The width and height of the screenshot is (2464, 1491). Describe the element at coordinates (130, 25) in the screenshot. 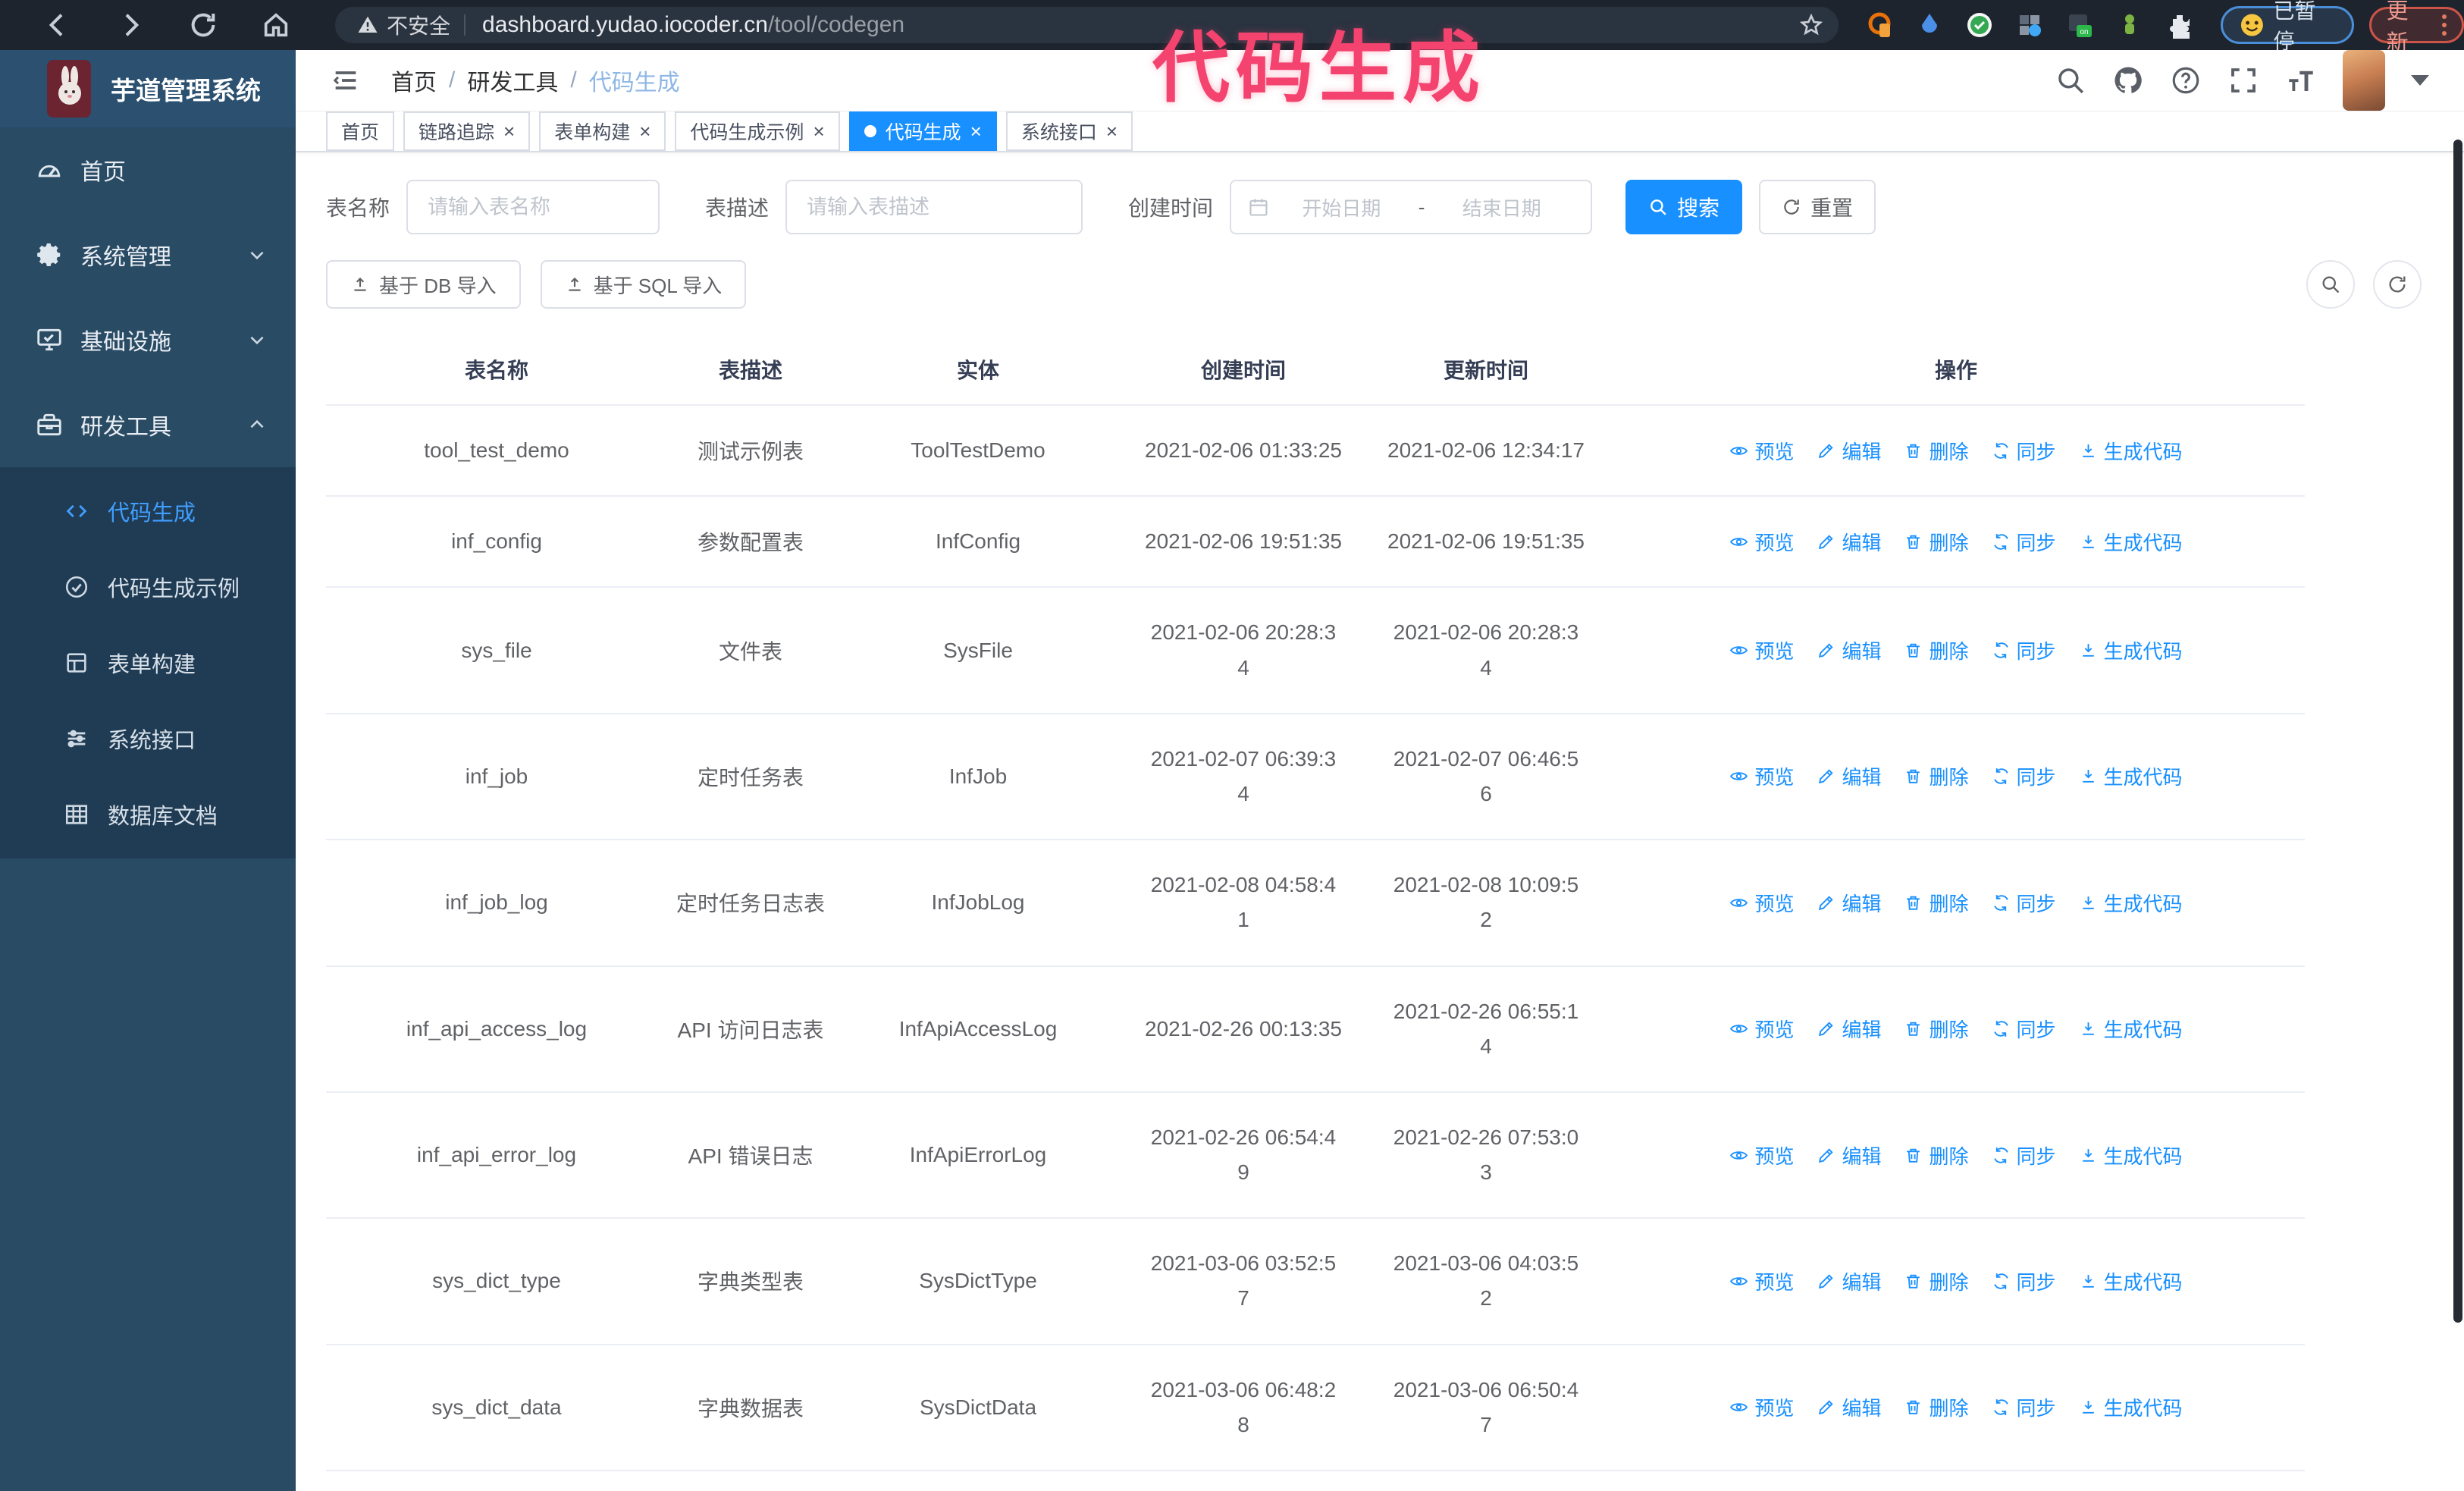

I see `forward-icon` at that location.